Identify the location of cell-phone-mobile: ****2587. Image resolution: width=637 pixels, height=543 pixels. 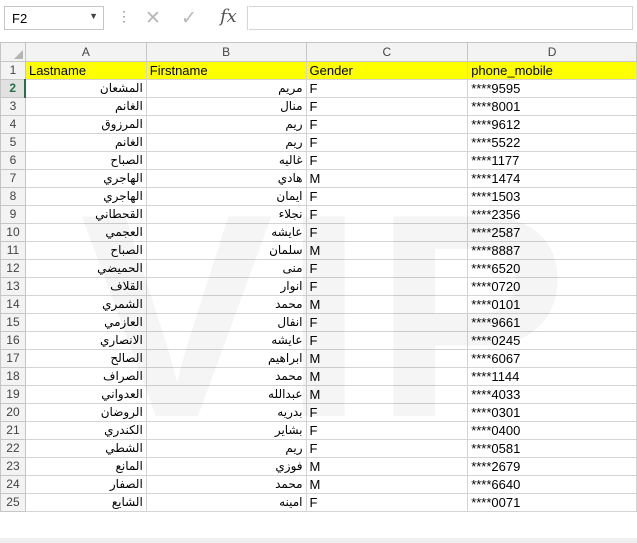
(552, 232).